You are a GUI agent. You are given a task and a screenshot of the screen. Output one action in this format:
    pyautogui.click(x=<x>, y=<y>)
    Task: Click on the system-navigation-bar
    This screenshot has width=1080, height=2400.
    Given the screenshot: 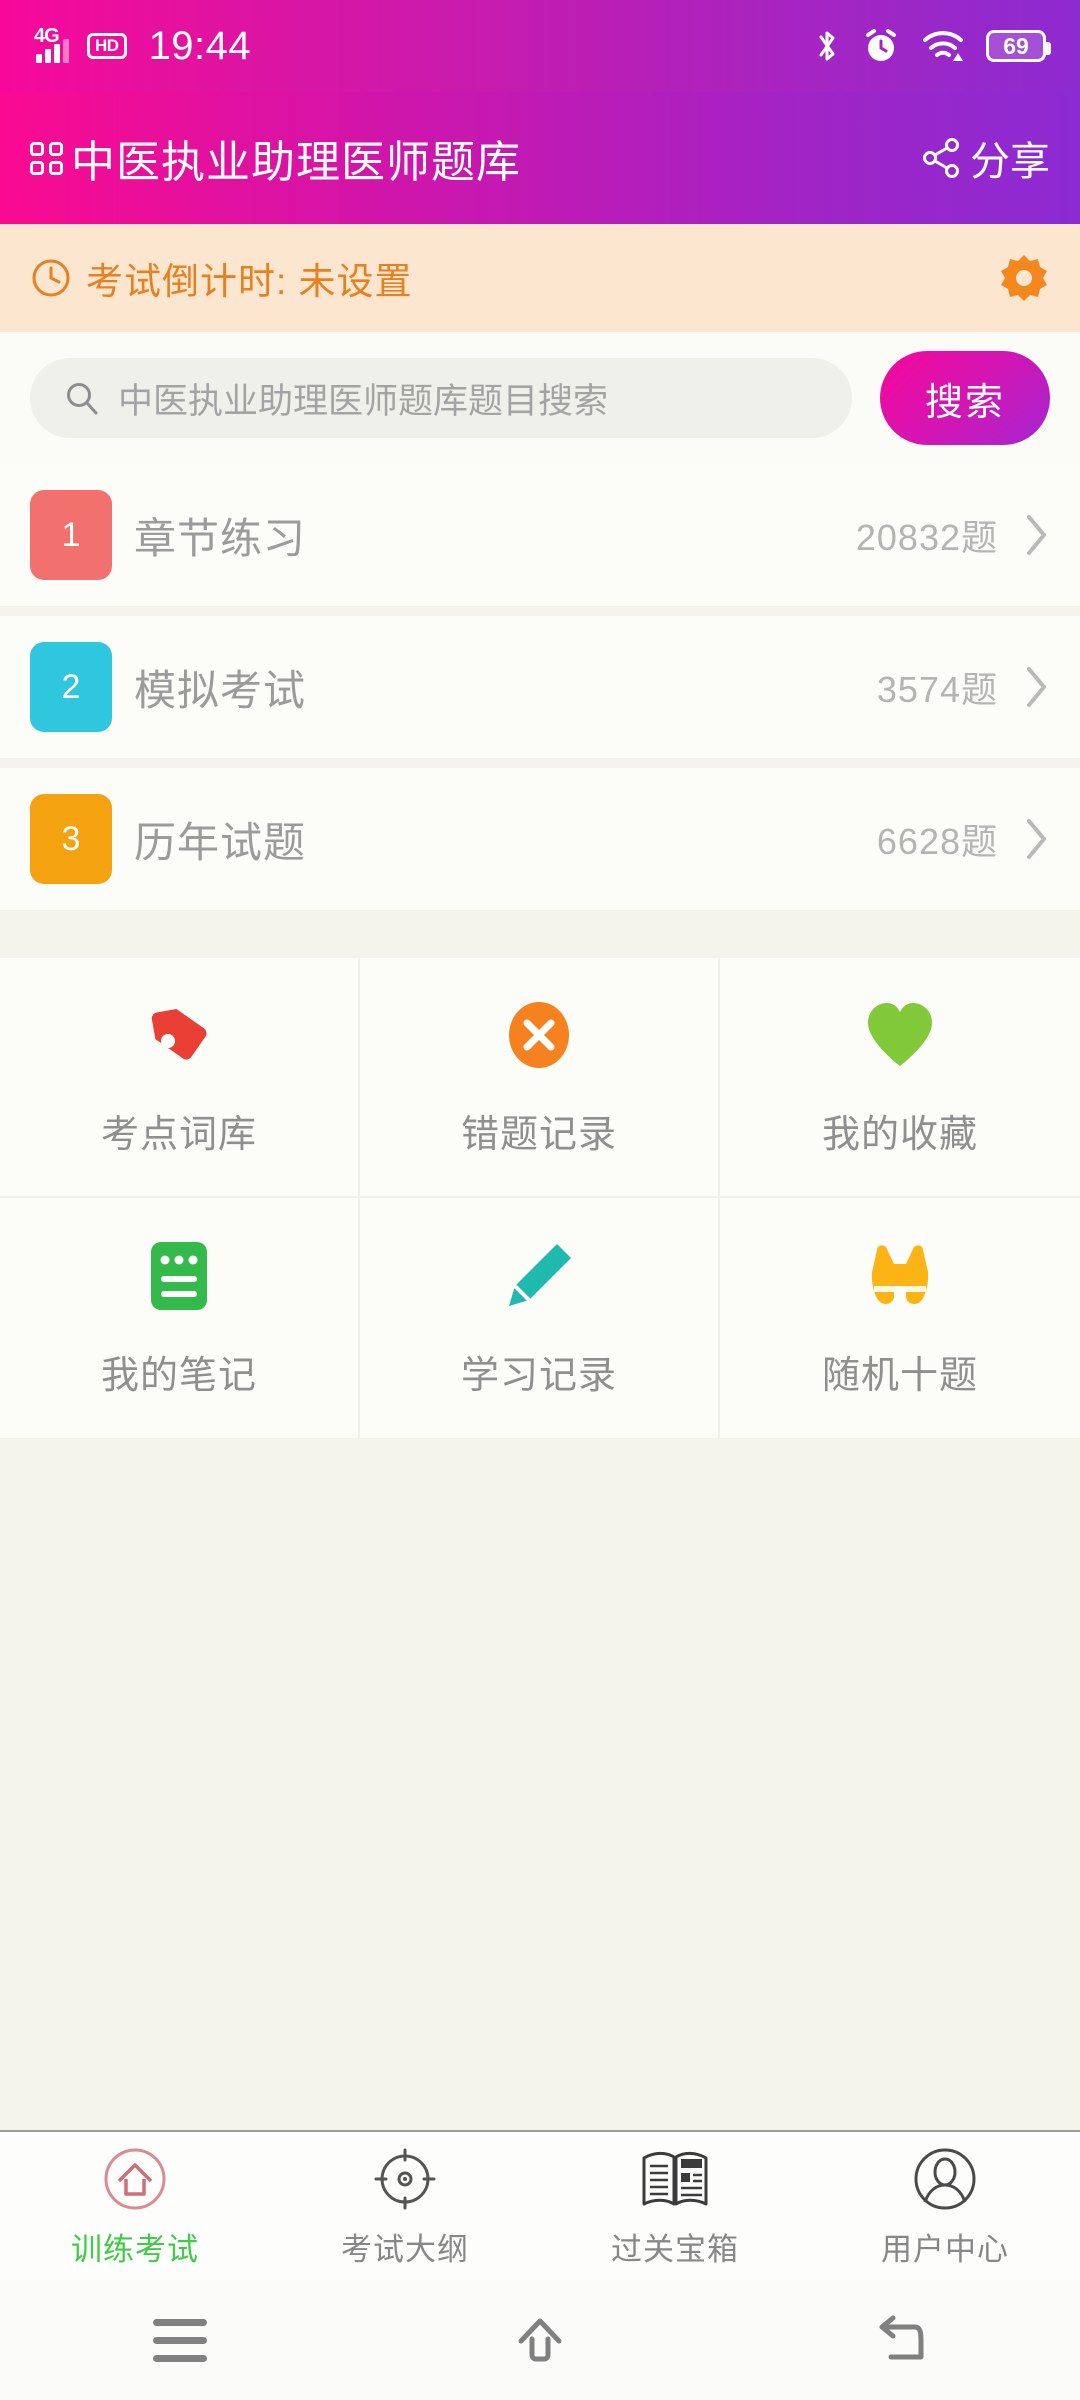 What is the action you would take?
    pyautogui.click(x=540, y=2340)
    